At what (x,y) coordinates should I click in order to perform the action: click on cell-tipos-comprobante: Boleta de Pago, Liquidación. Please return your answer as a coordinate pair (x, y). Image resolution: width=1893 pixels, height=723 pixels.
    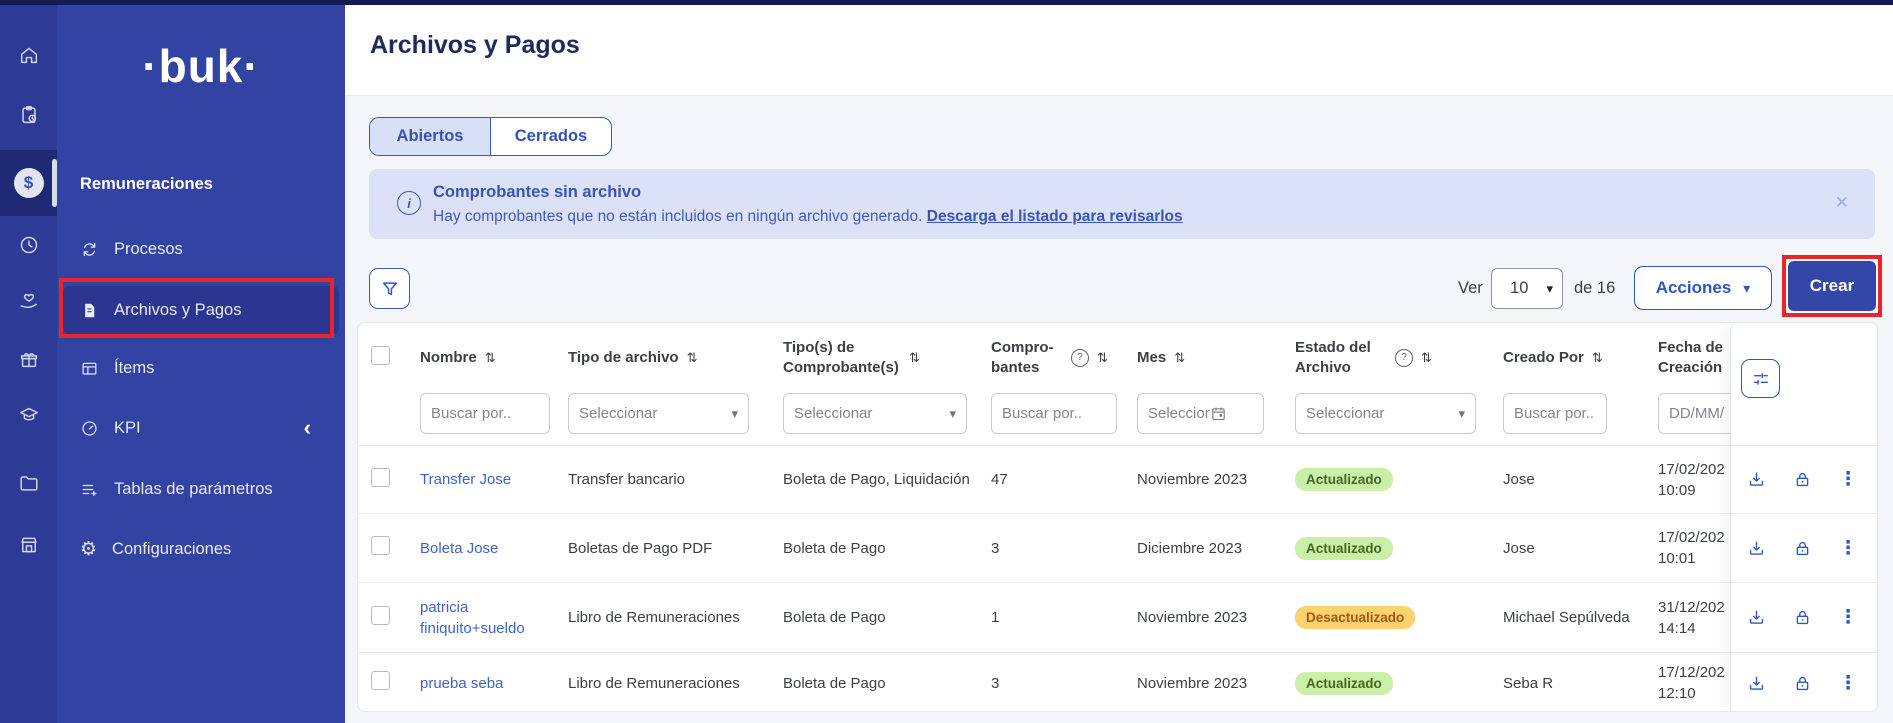
    Looking at the image, I should click on (876, 479).